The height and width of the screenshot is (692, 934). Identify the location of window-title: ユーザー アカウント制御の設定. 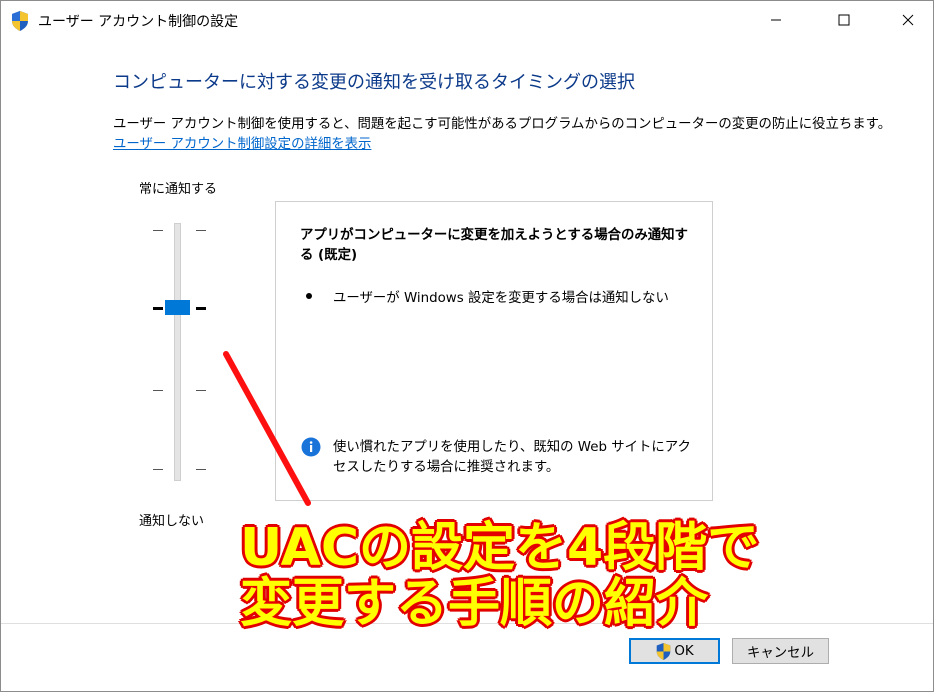
(138, 22).